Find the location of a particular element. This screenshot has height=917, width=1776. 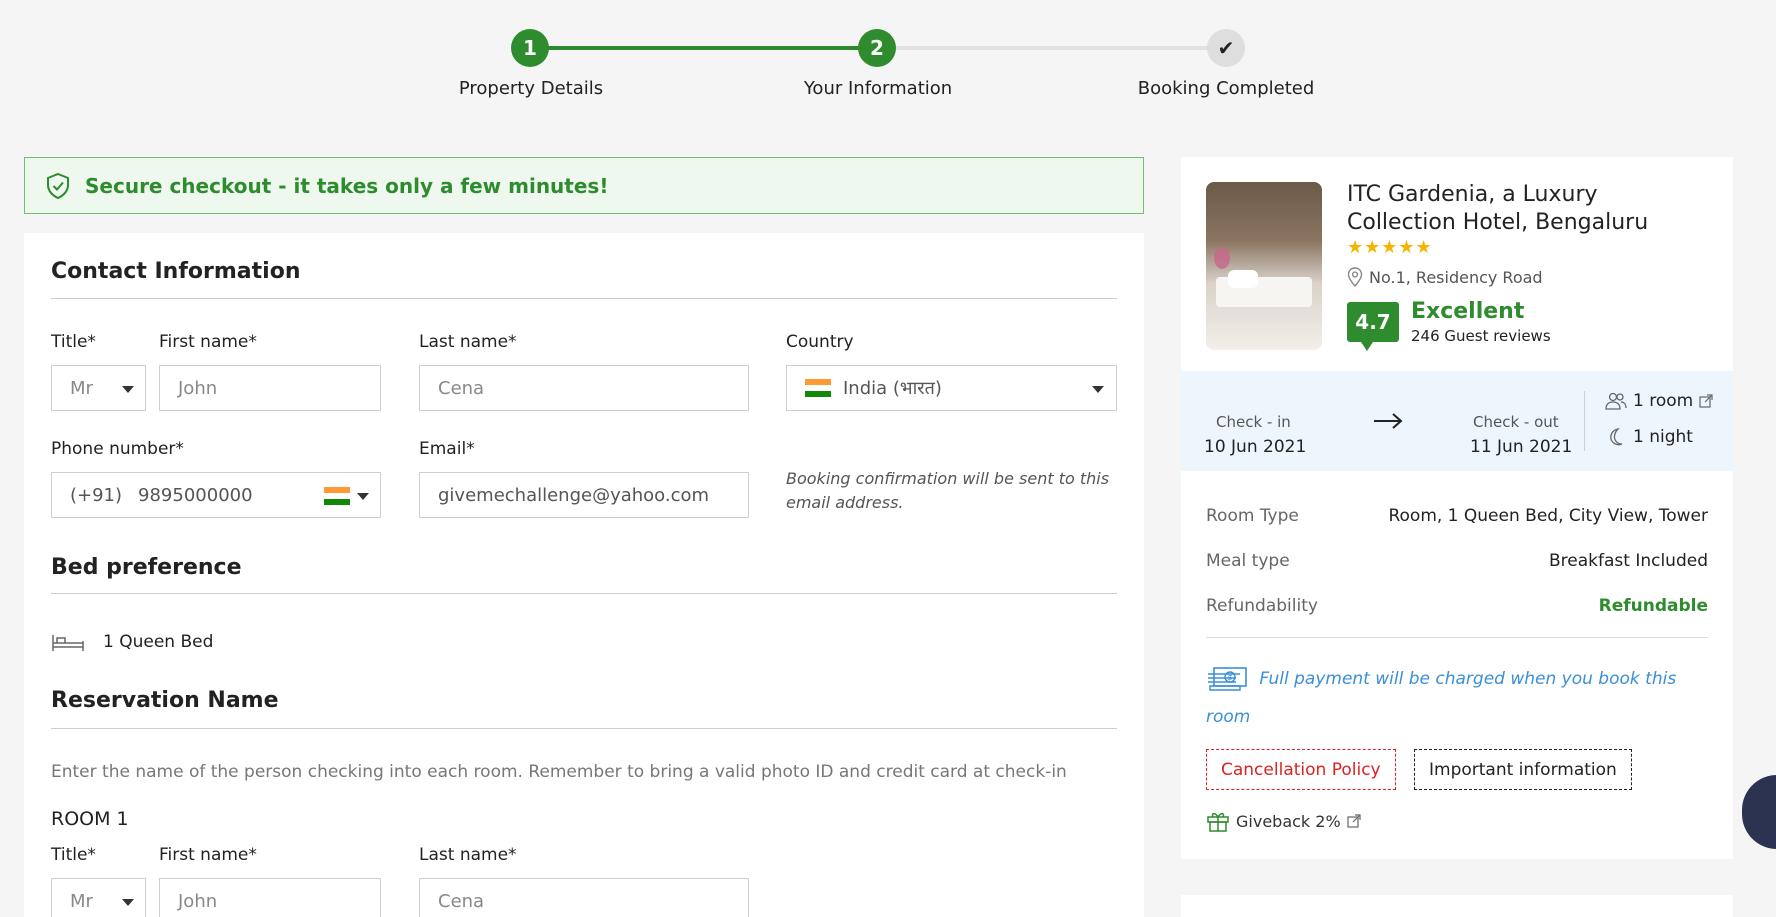

meal-type-value: Breakfast Included is located at coordinates (1628, 561).